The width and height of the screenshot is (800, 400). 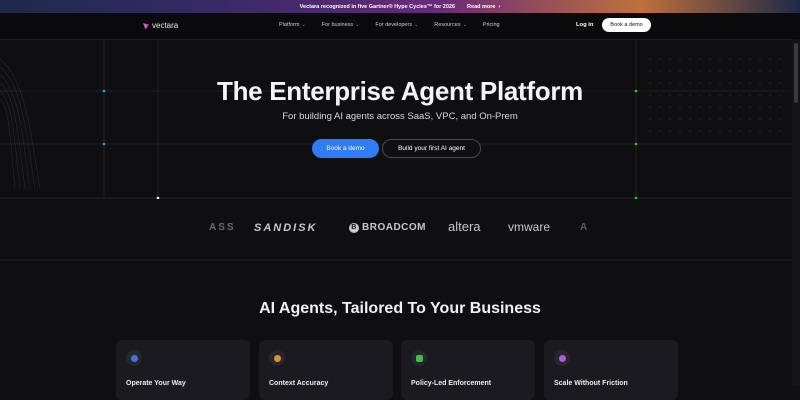 I want to click on vectara-logo: vectara, so click(x=161, y=25).